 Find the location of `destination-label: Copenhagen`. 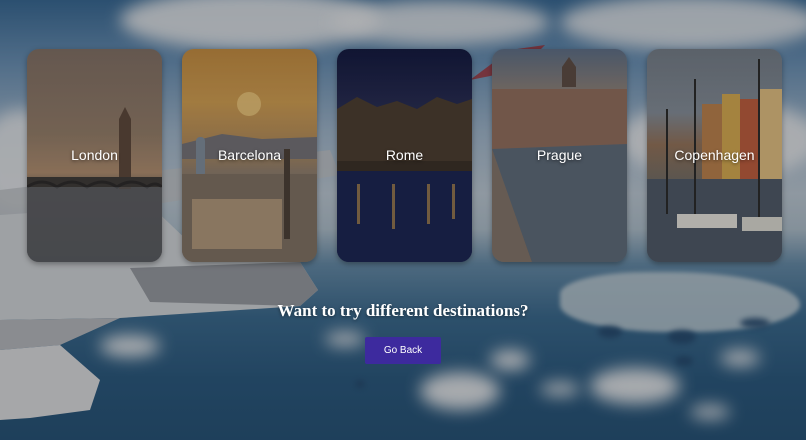

destination-label: Copenhagen is located at coordinates (714, 155).